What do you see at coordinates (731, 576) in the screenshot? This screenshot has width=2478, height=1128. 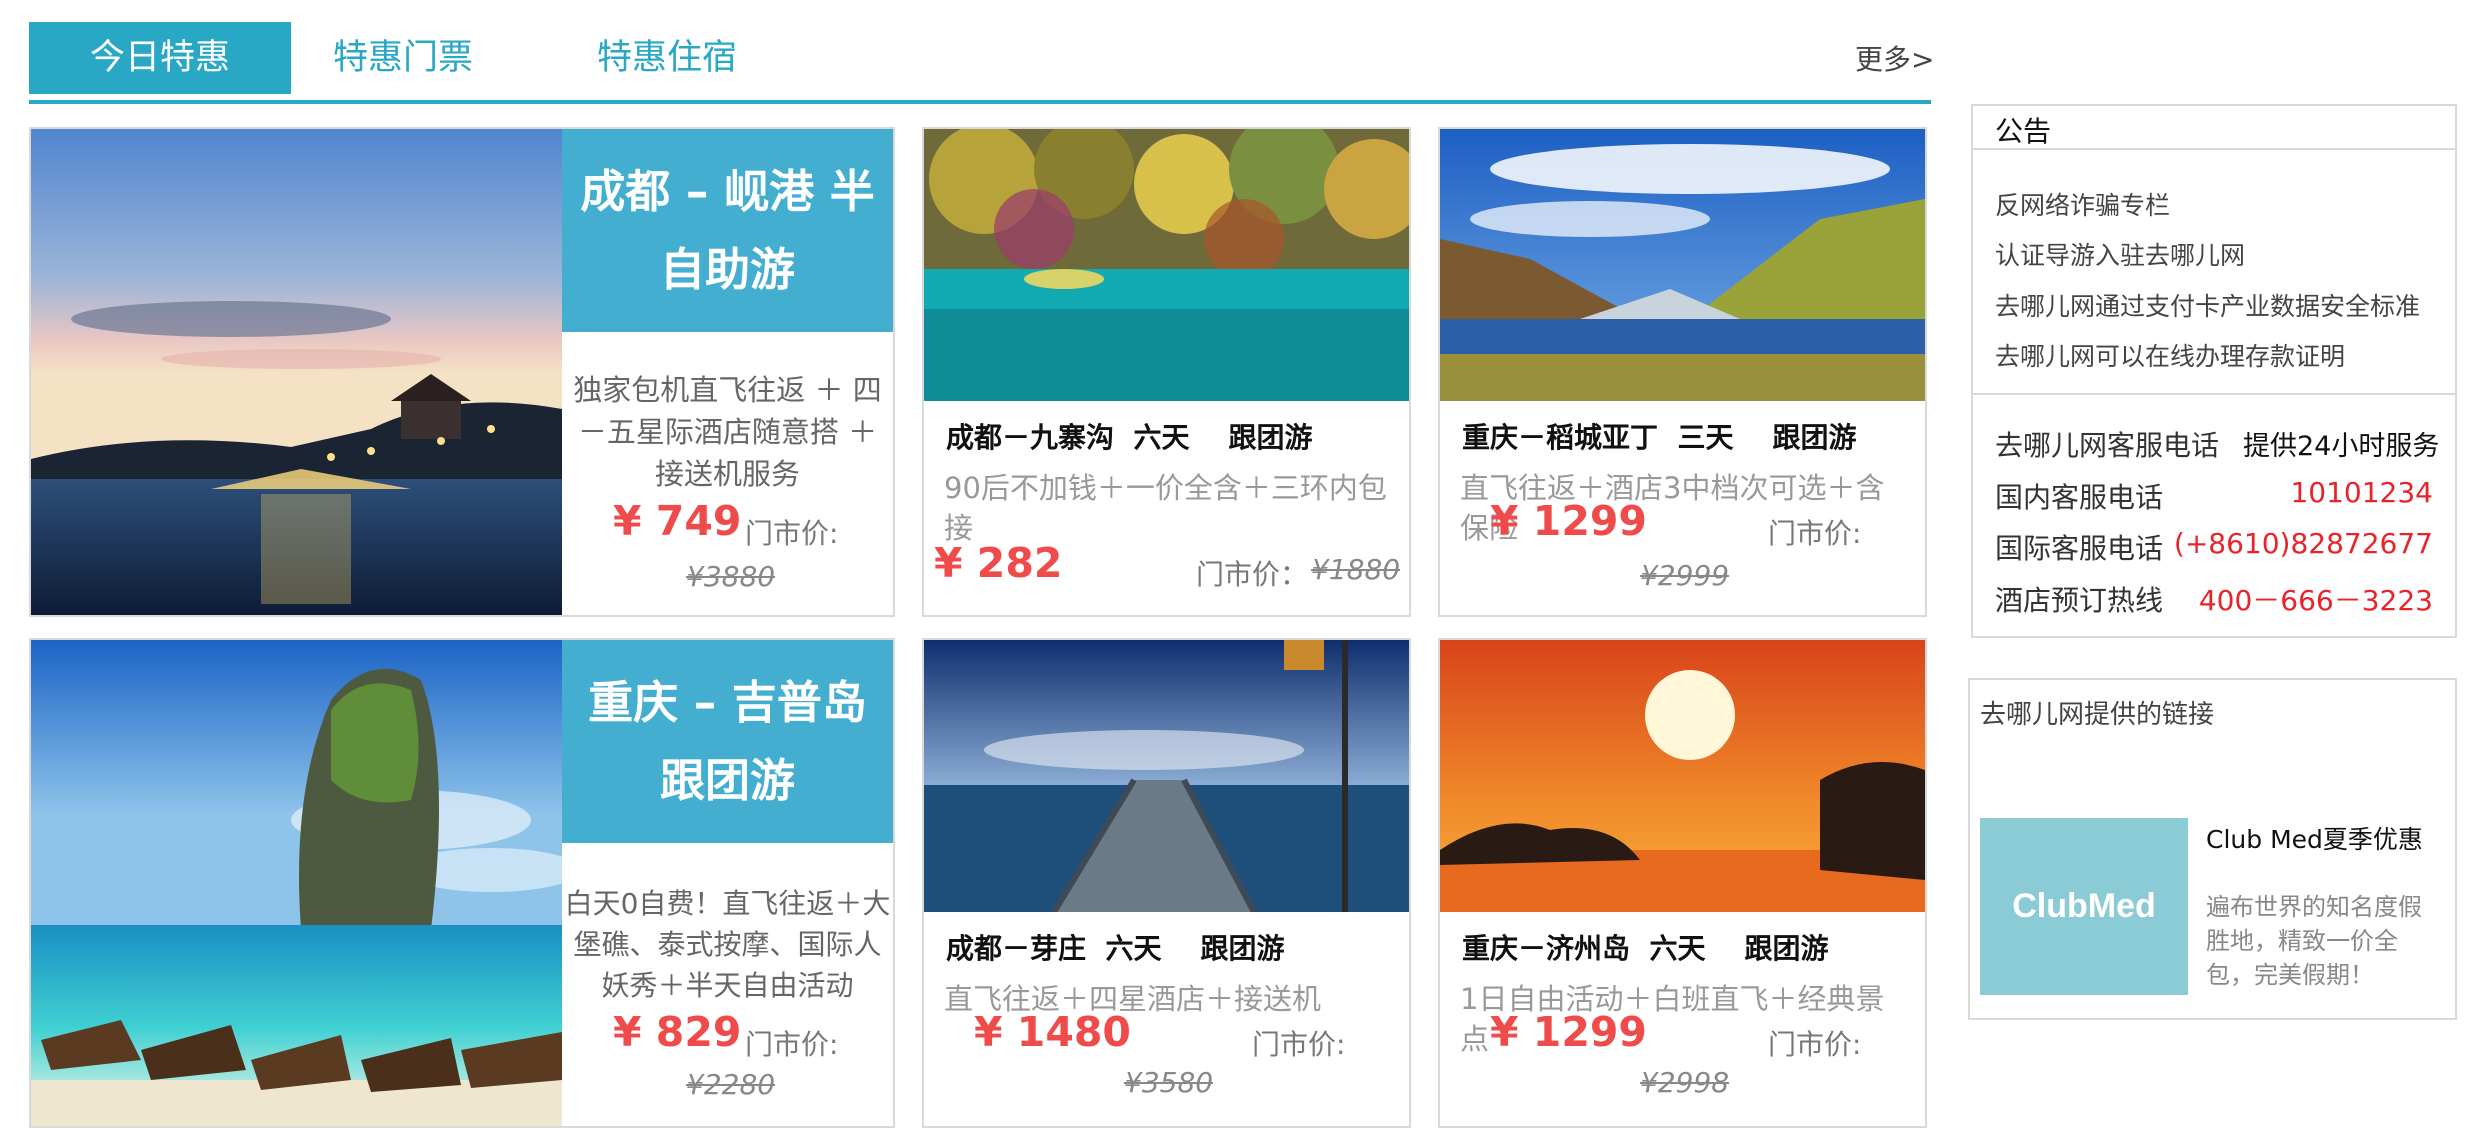 I see `original-price: ¥3880` at bounding box center [731, 576].